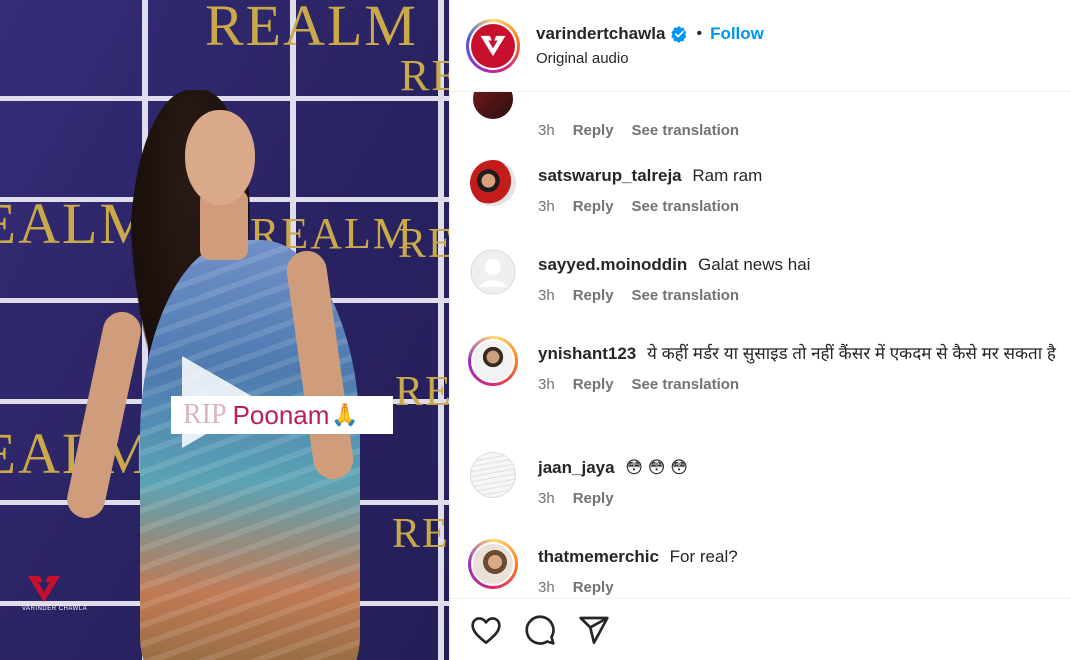  What do you see at coordinates (760, 478) in the screenshot?
I see `comment-item: jaan_jaya 😳 😳 😳 3h Reply` at bounding box center [760, 478].